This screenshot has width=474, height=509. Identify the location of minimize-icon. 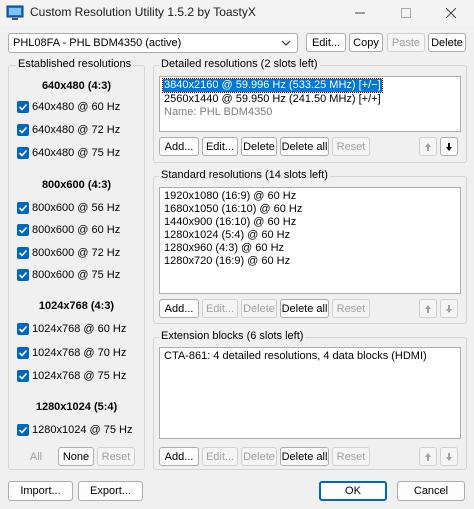
(360, 13).